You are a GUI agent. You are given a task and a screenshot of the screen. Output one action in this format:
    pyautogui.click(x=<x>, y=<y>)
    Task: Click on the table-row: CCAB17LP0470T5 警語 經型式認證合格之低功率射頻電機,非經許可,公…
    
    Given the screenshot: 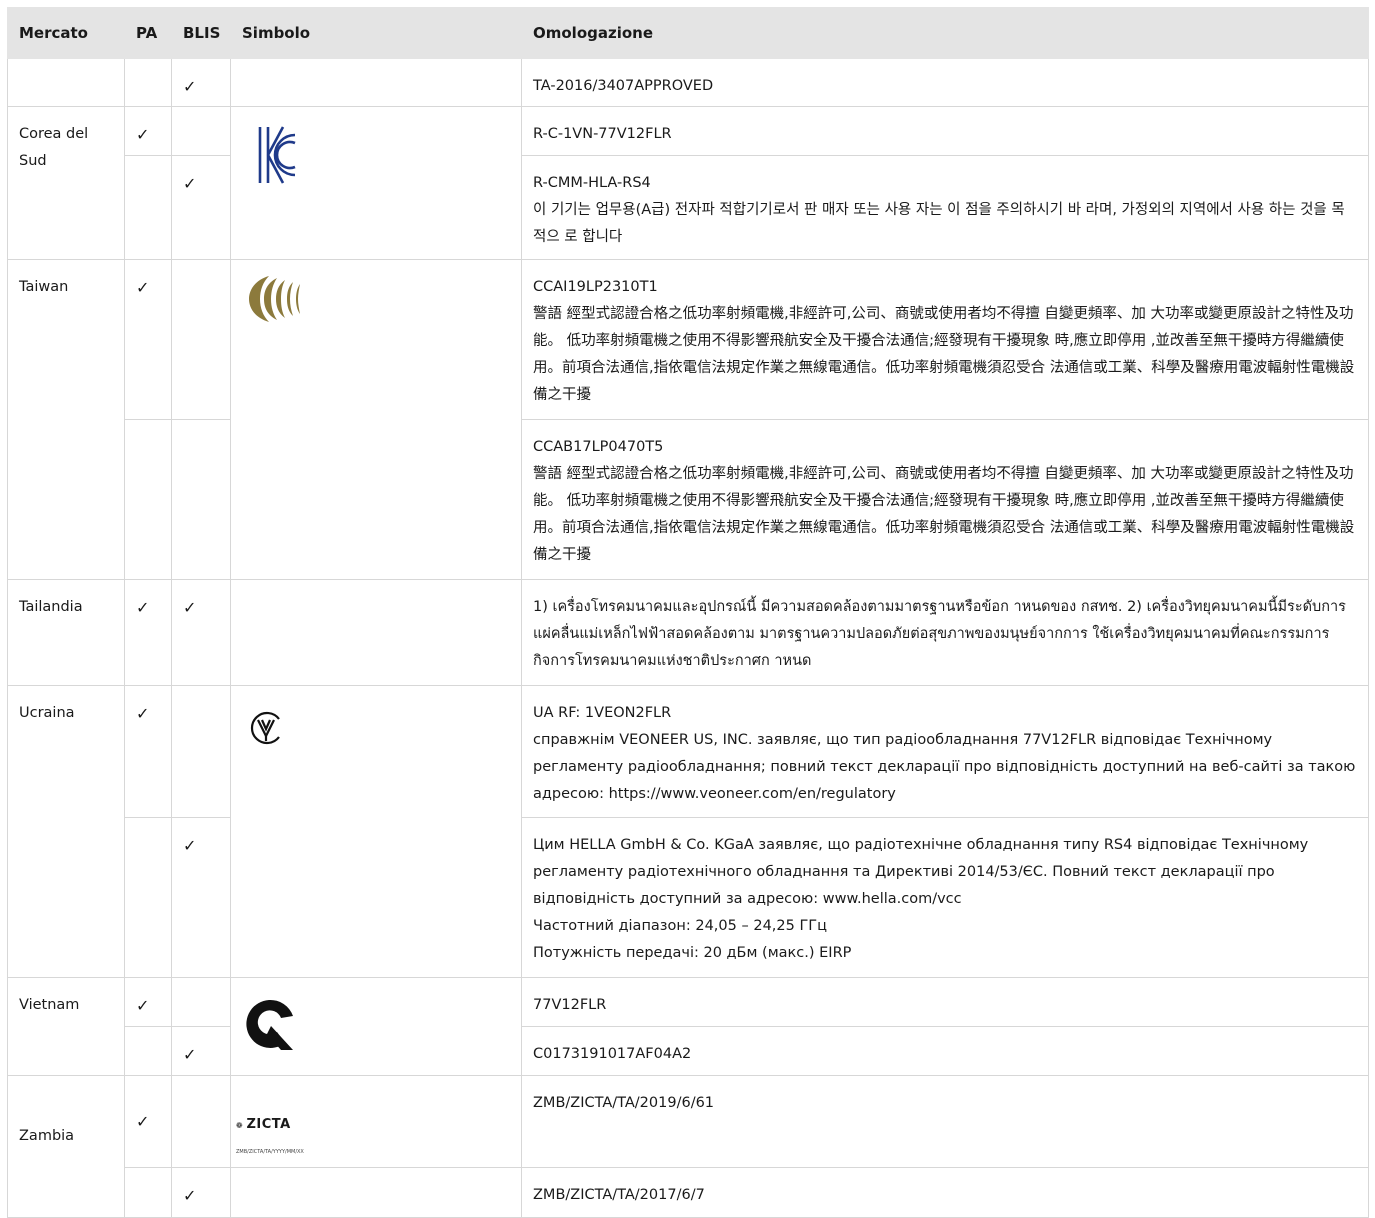 What is the action you would take?
    pyautogui.click(x=688, y=499)
    